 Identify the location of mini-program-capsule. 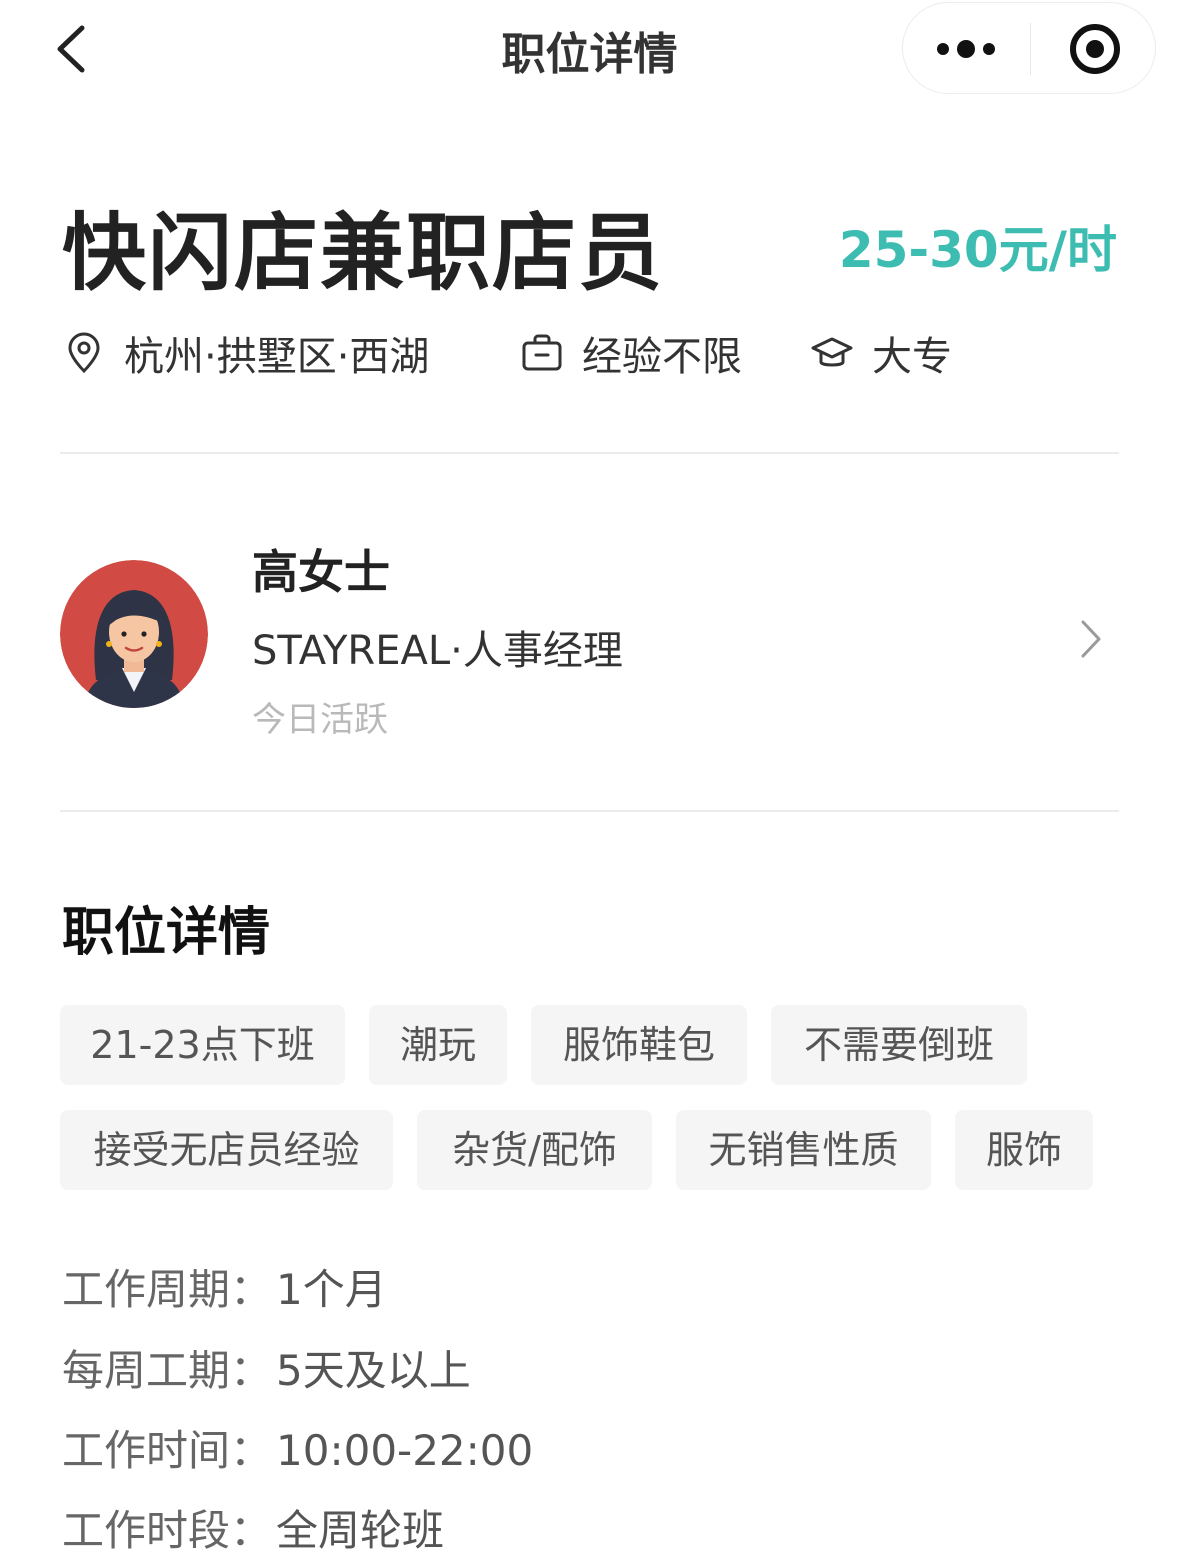
(1029, 48).